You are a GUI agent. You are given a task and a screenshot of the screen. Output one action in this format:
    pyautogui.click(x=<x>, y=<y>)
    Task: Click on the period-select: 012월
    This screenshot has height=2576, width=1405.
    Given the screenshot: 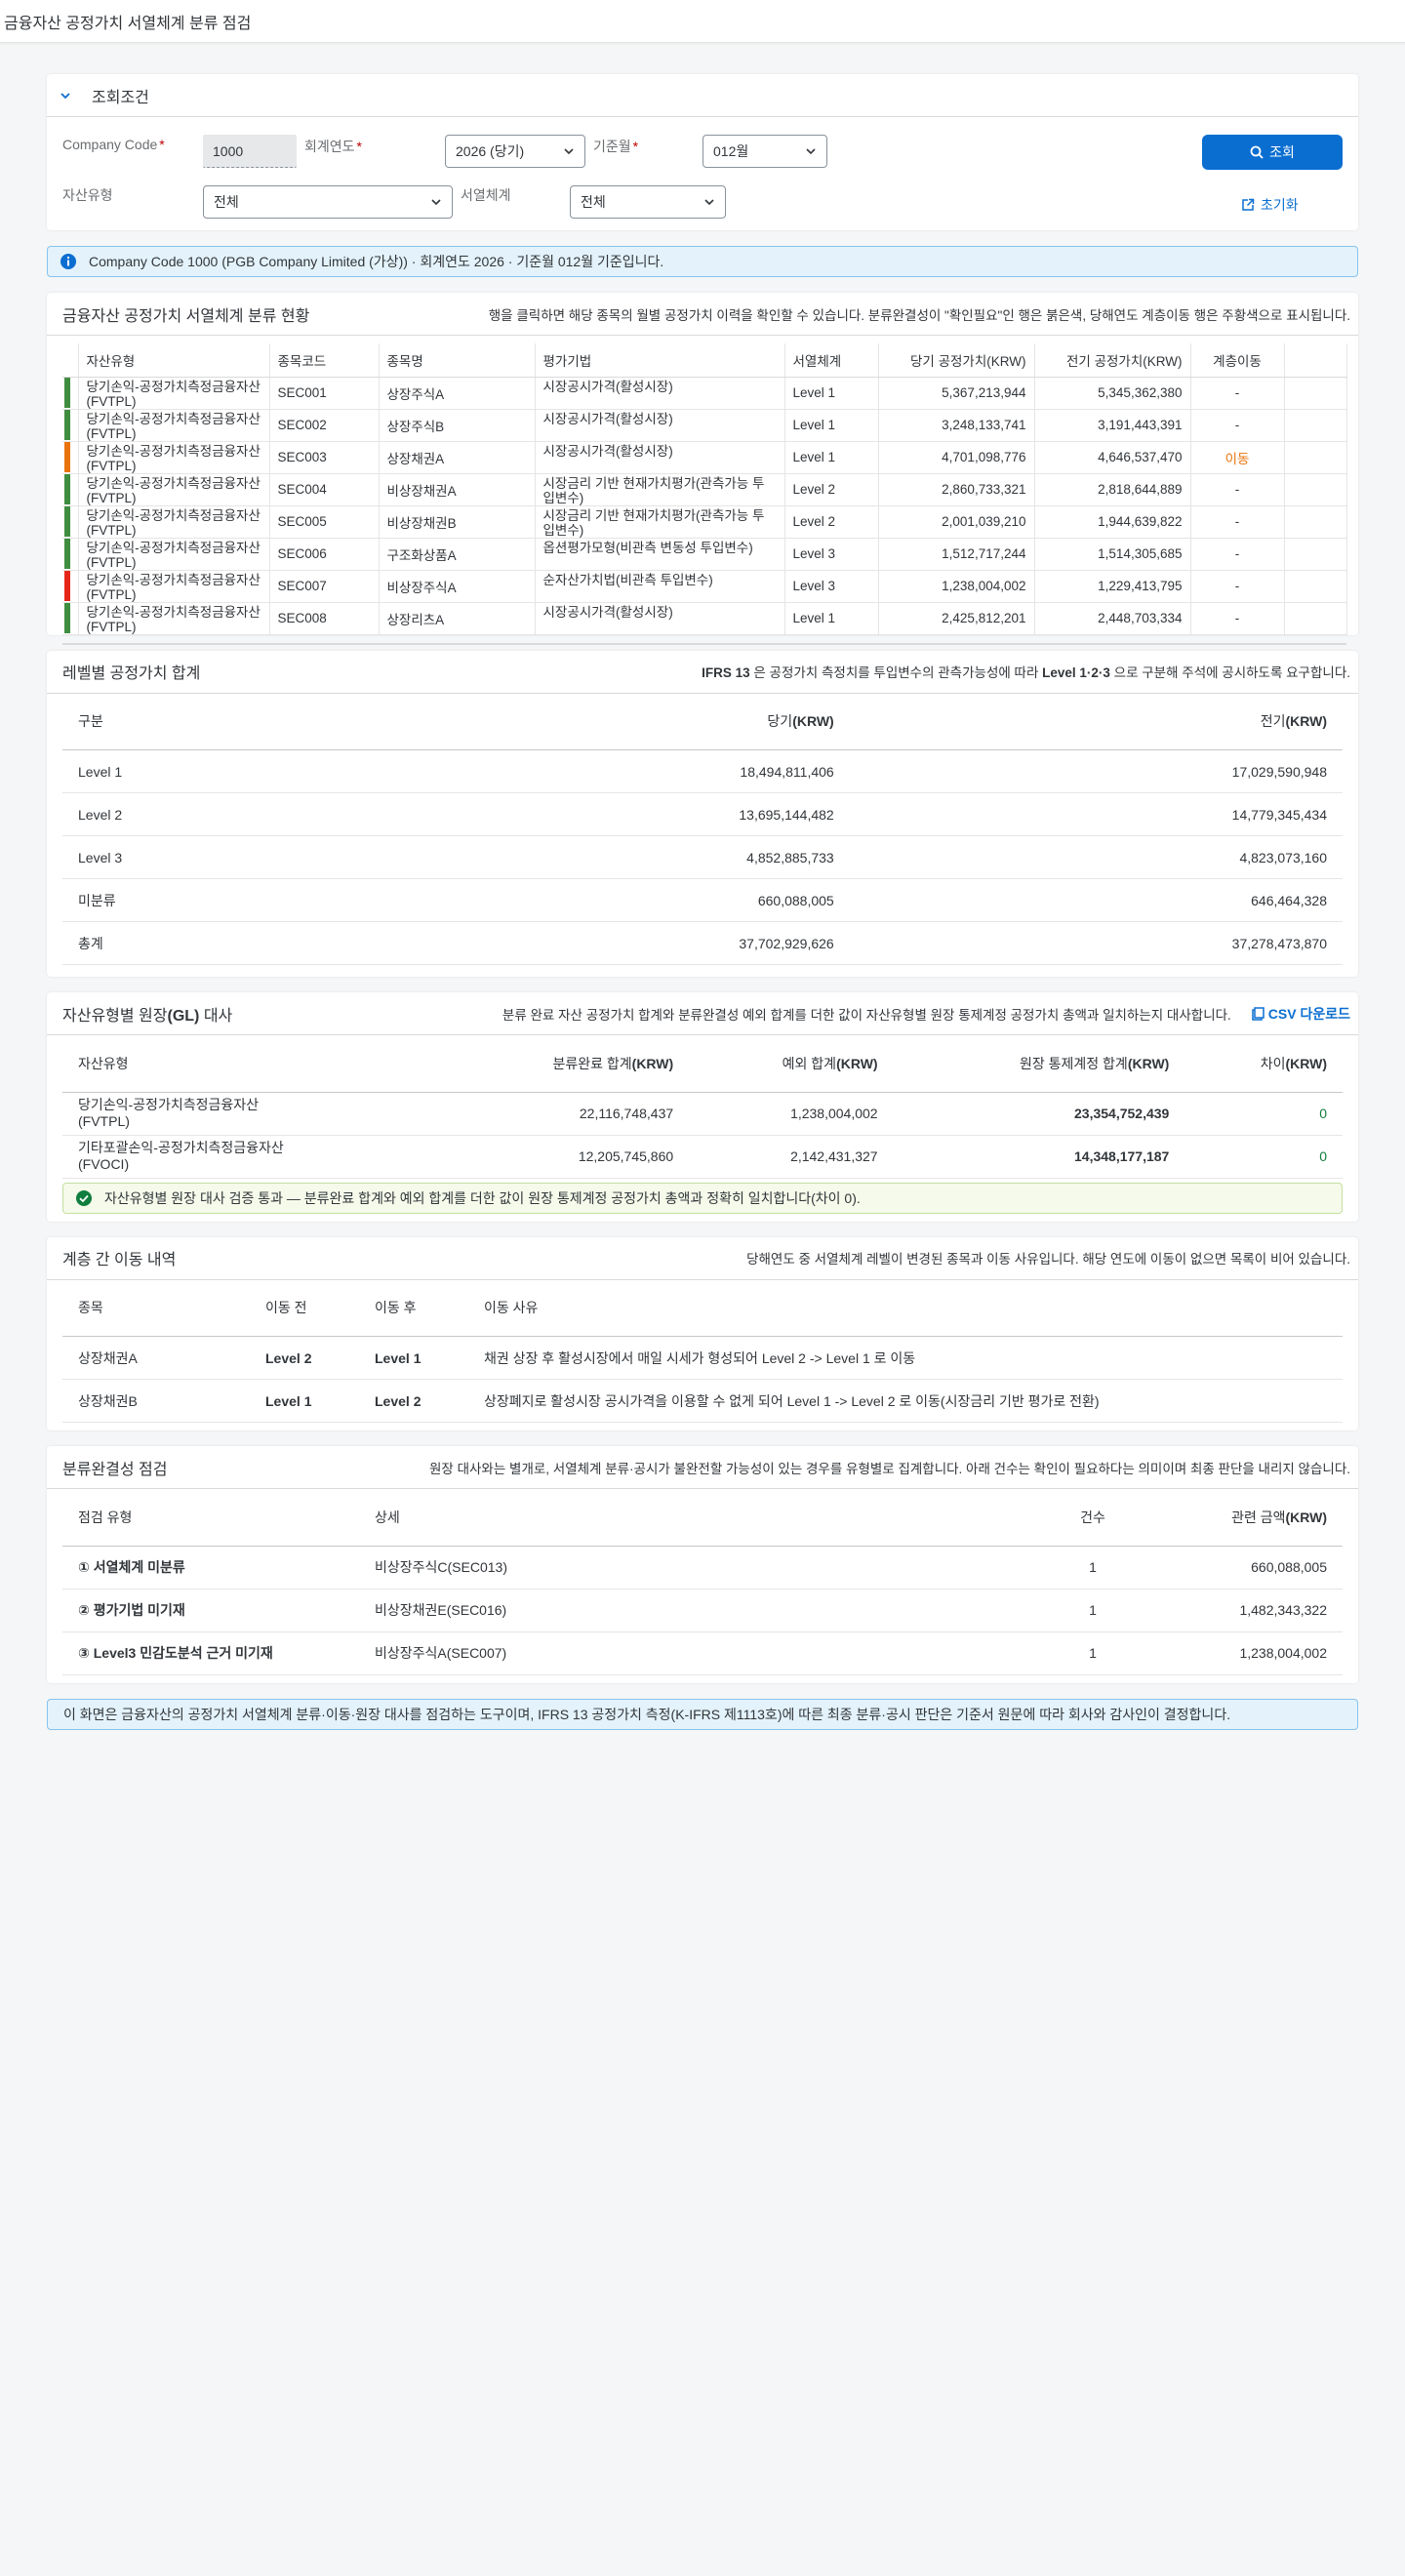 What is the action you would take?
    pyautogui.click(x=764, y=151)
    